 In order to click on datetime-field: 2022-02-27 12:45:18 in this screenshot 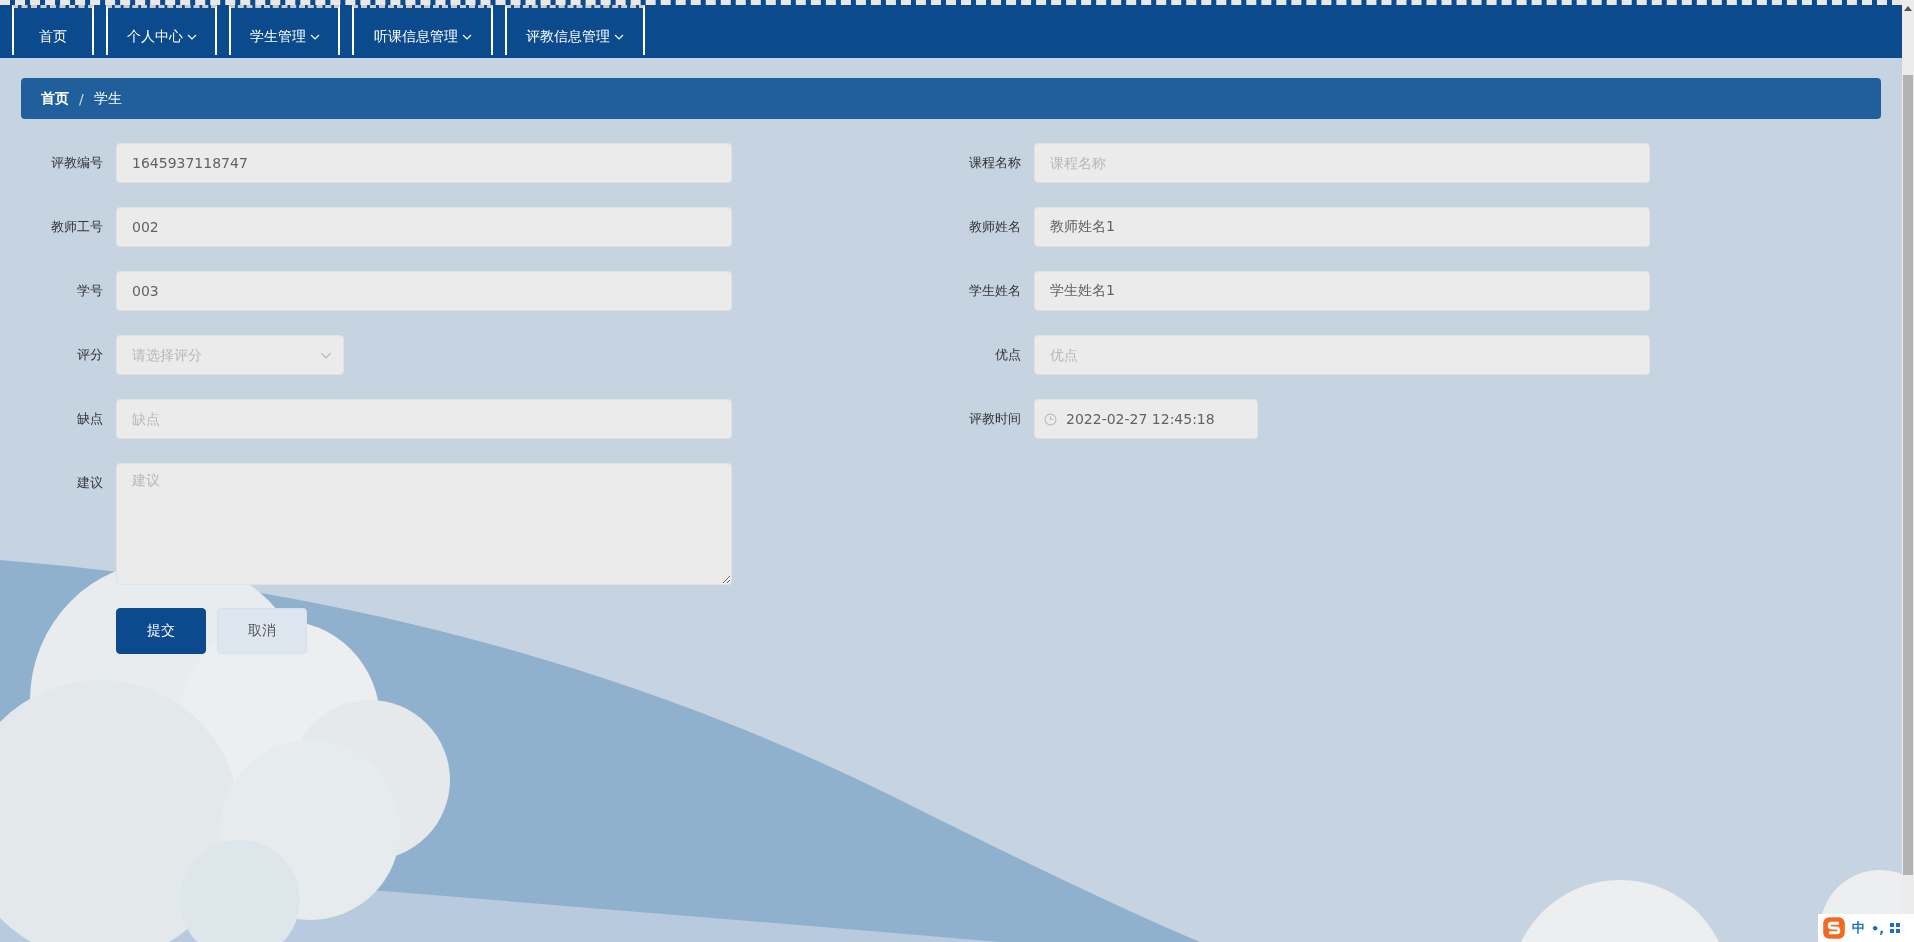, I will do `click(1146, 419)`.